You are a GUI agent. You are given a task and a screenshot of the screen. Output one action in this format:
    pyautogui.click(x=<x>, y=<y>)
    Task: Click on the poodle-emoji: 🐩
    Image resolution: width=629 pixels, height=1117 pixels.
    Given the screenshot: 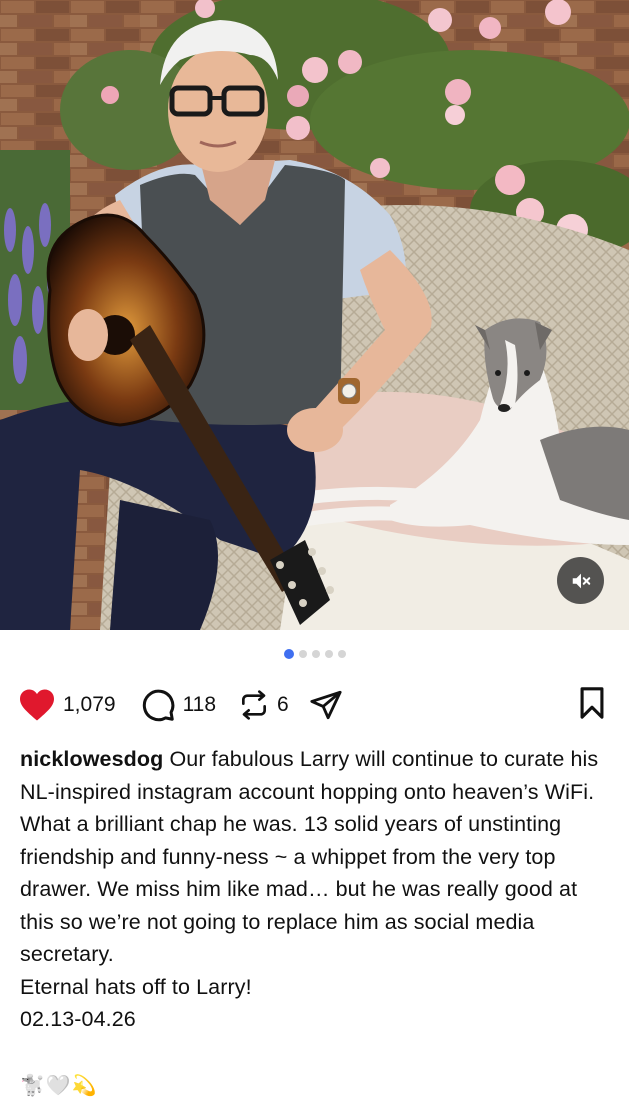 What is the action you would take?
    pyautogui.click(x=32, y=1086)
    